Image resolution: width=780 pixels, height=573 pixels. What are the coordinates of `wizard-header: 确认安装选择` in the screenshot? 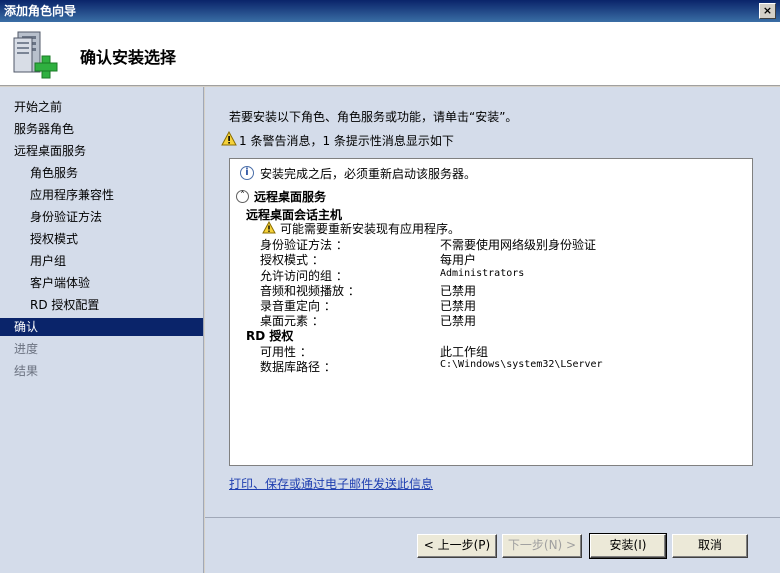 It's located at (390, 54).